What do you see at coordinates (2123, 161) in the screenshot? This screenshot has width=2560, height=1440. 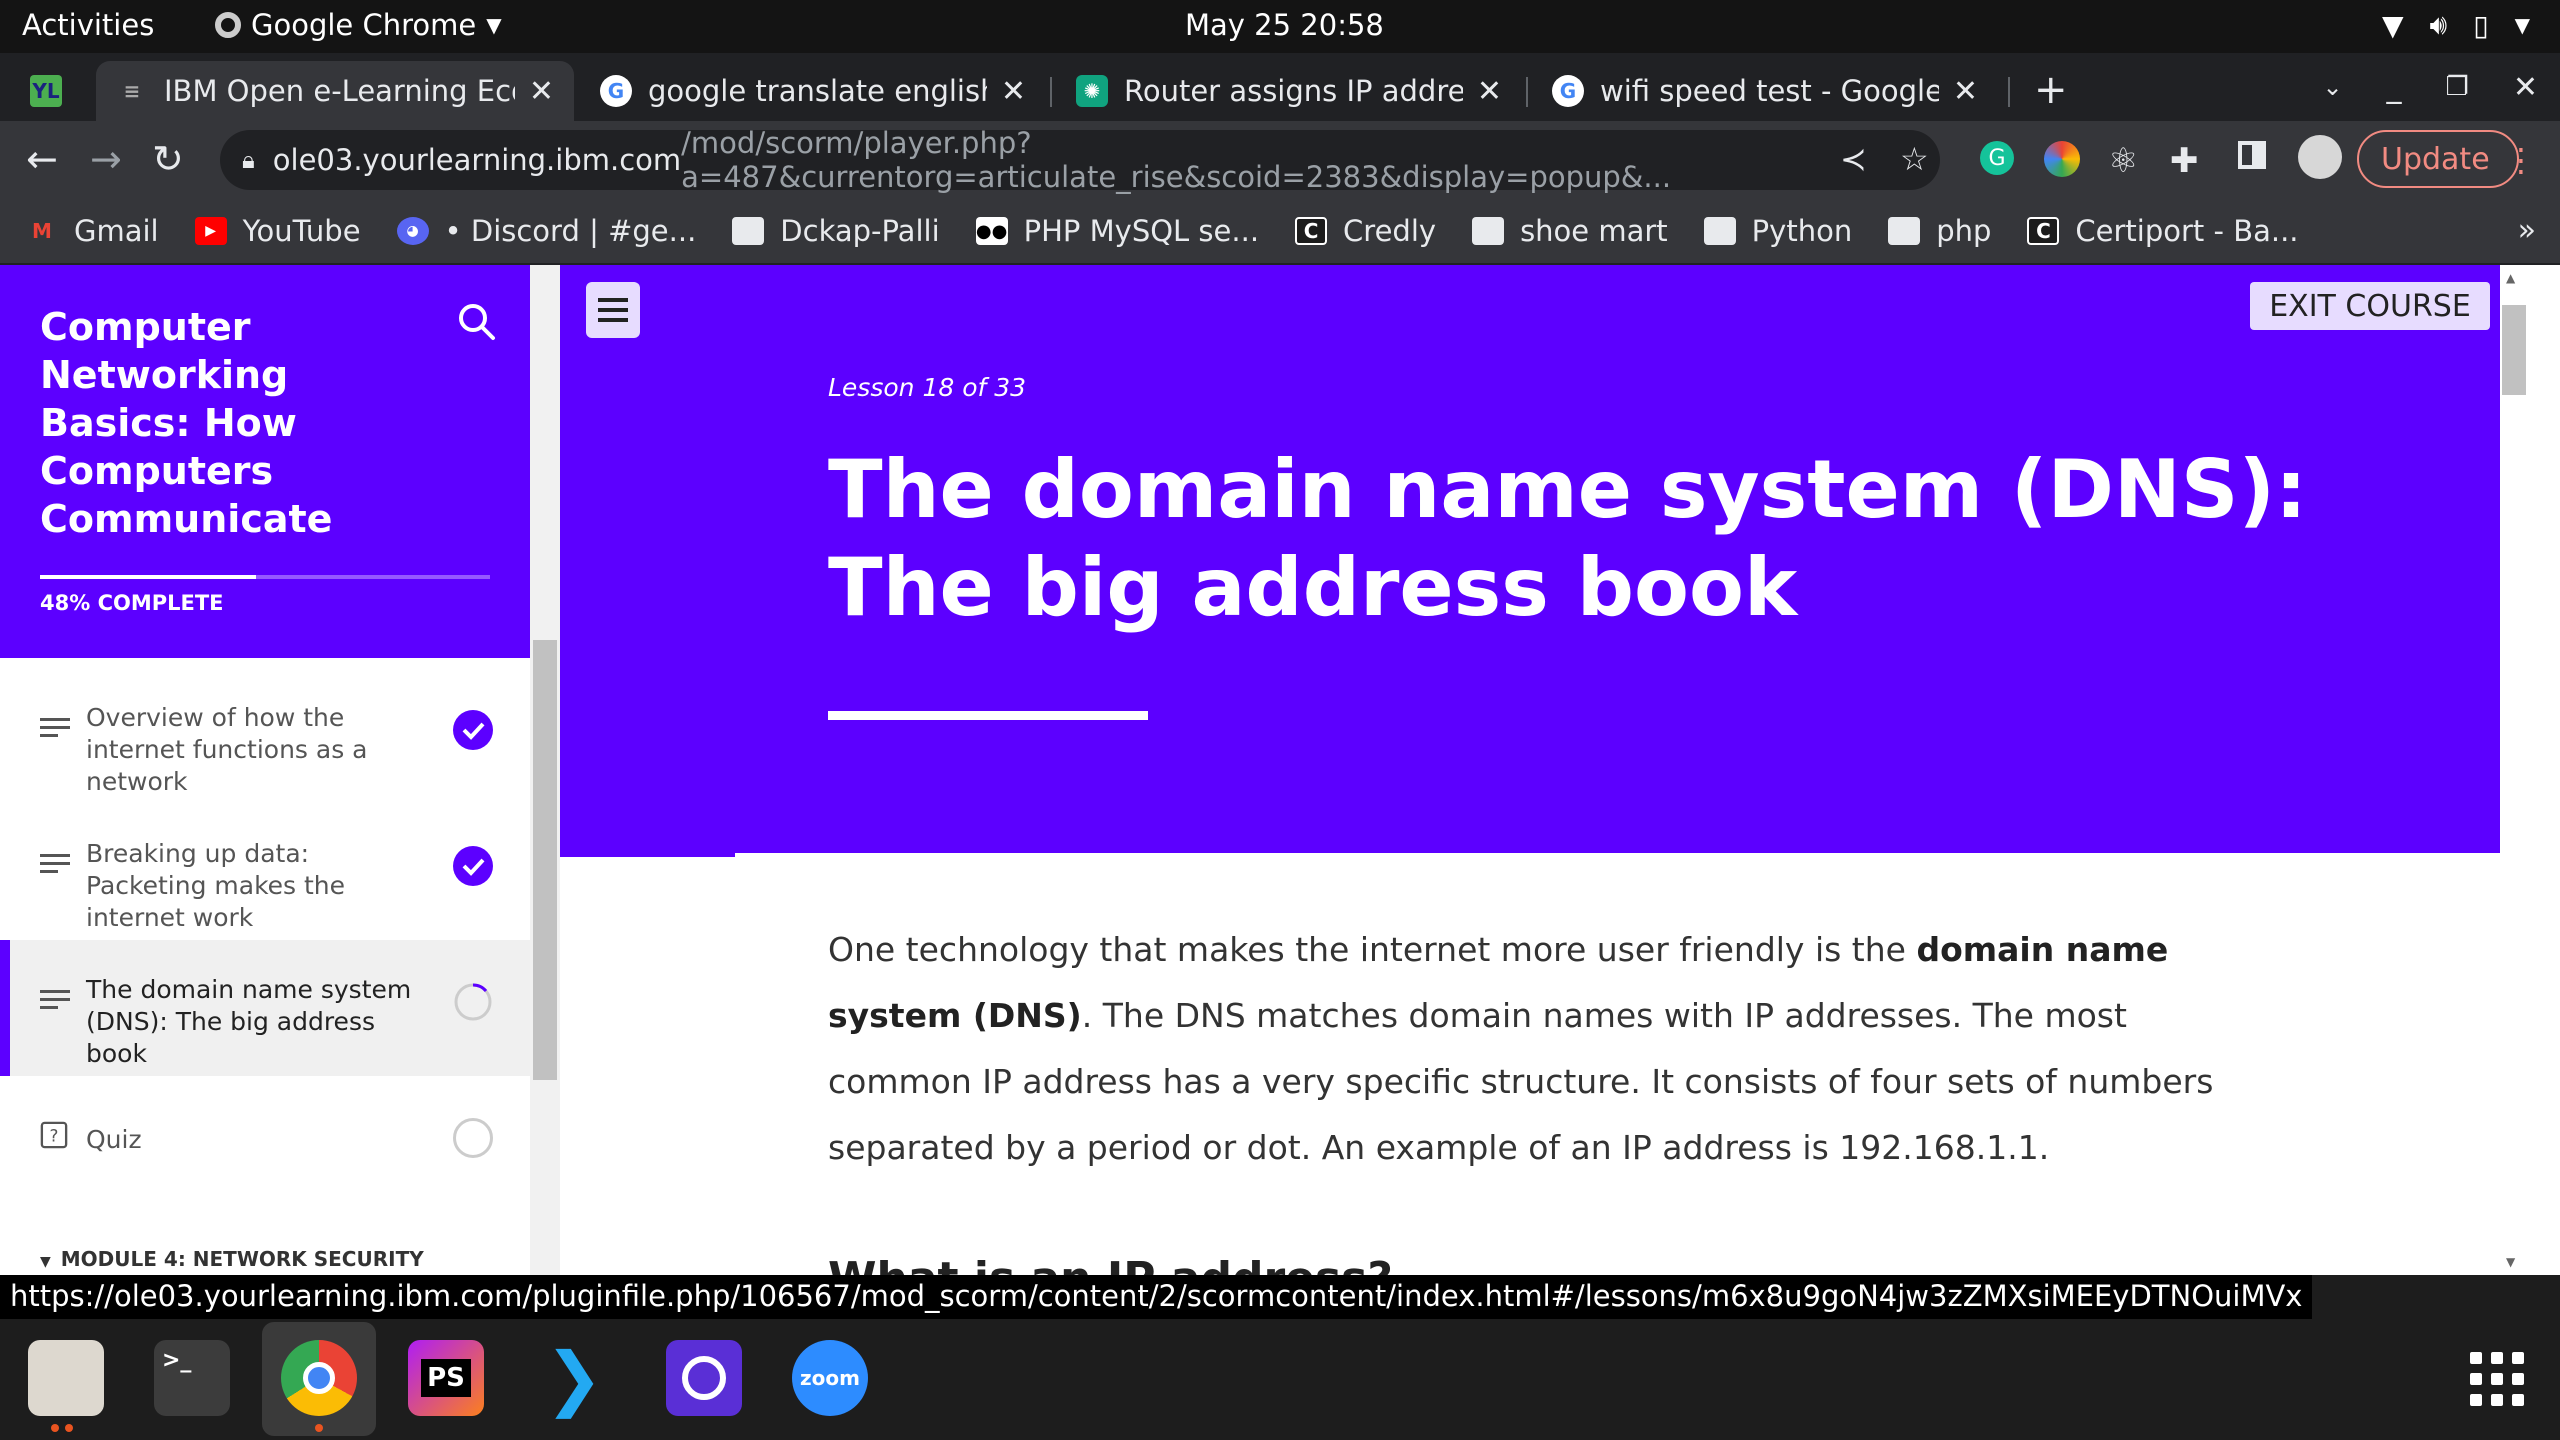 I see `react-devtools-icon: ⚛` at bounding box center [2123, 161].